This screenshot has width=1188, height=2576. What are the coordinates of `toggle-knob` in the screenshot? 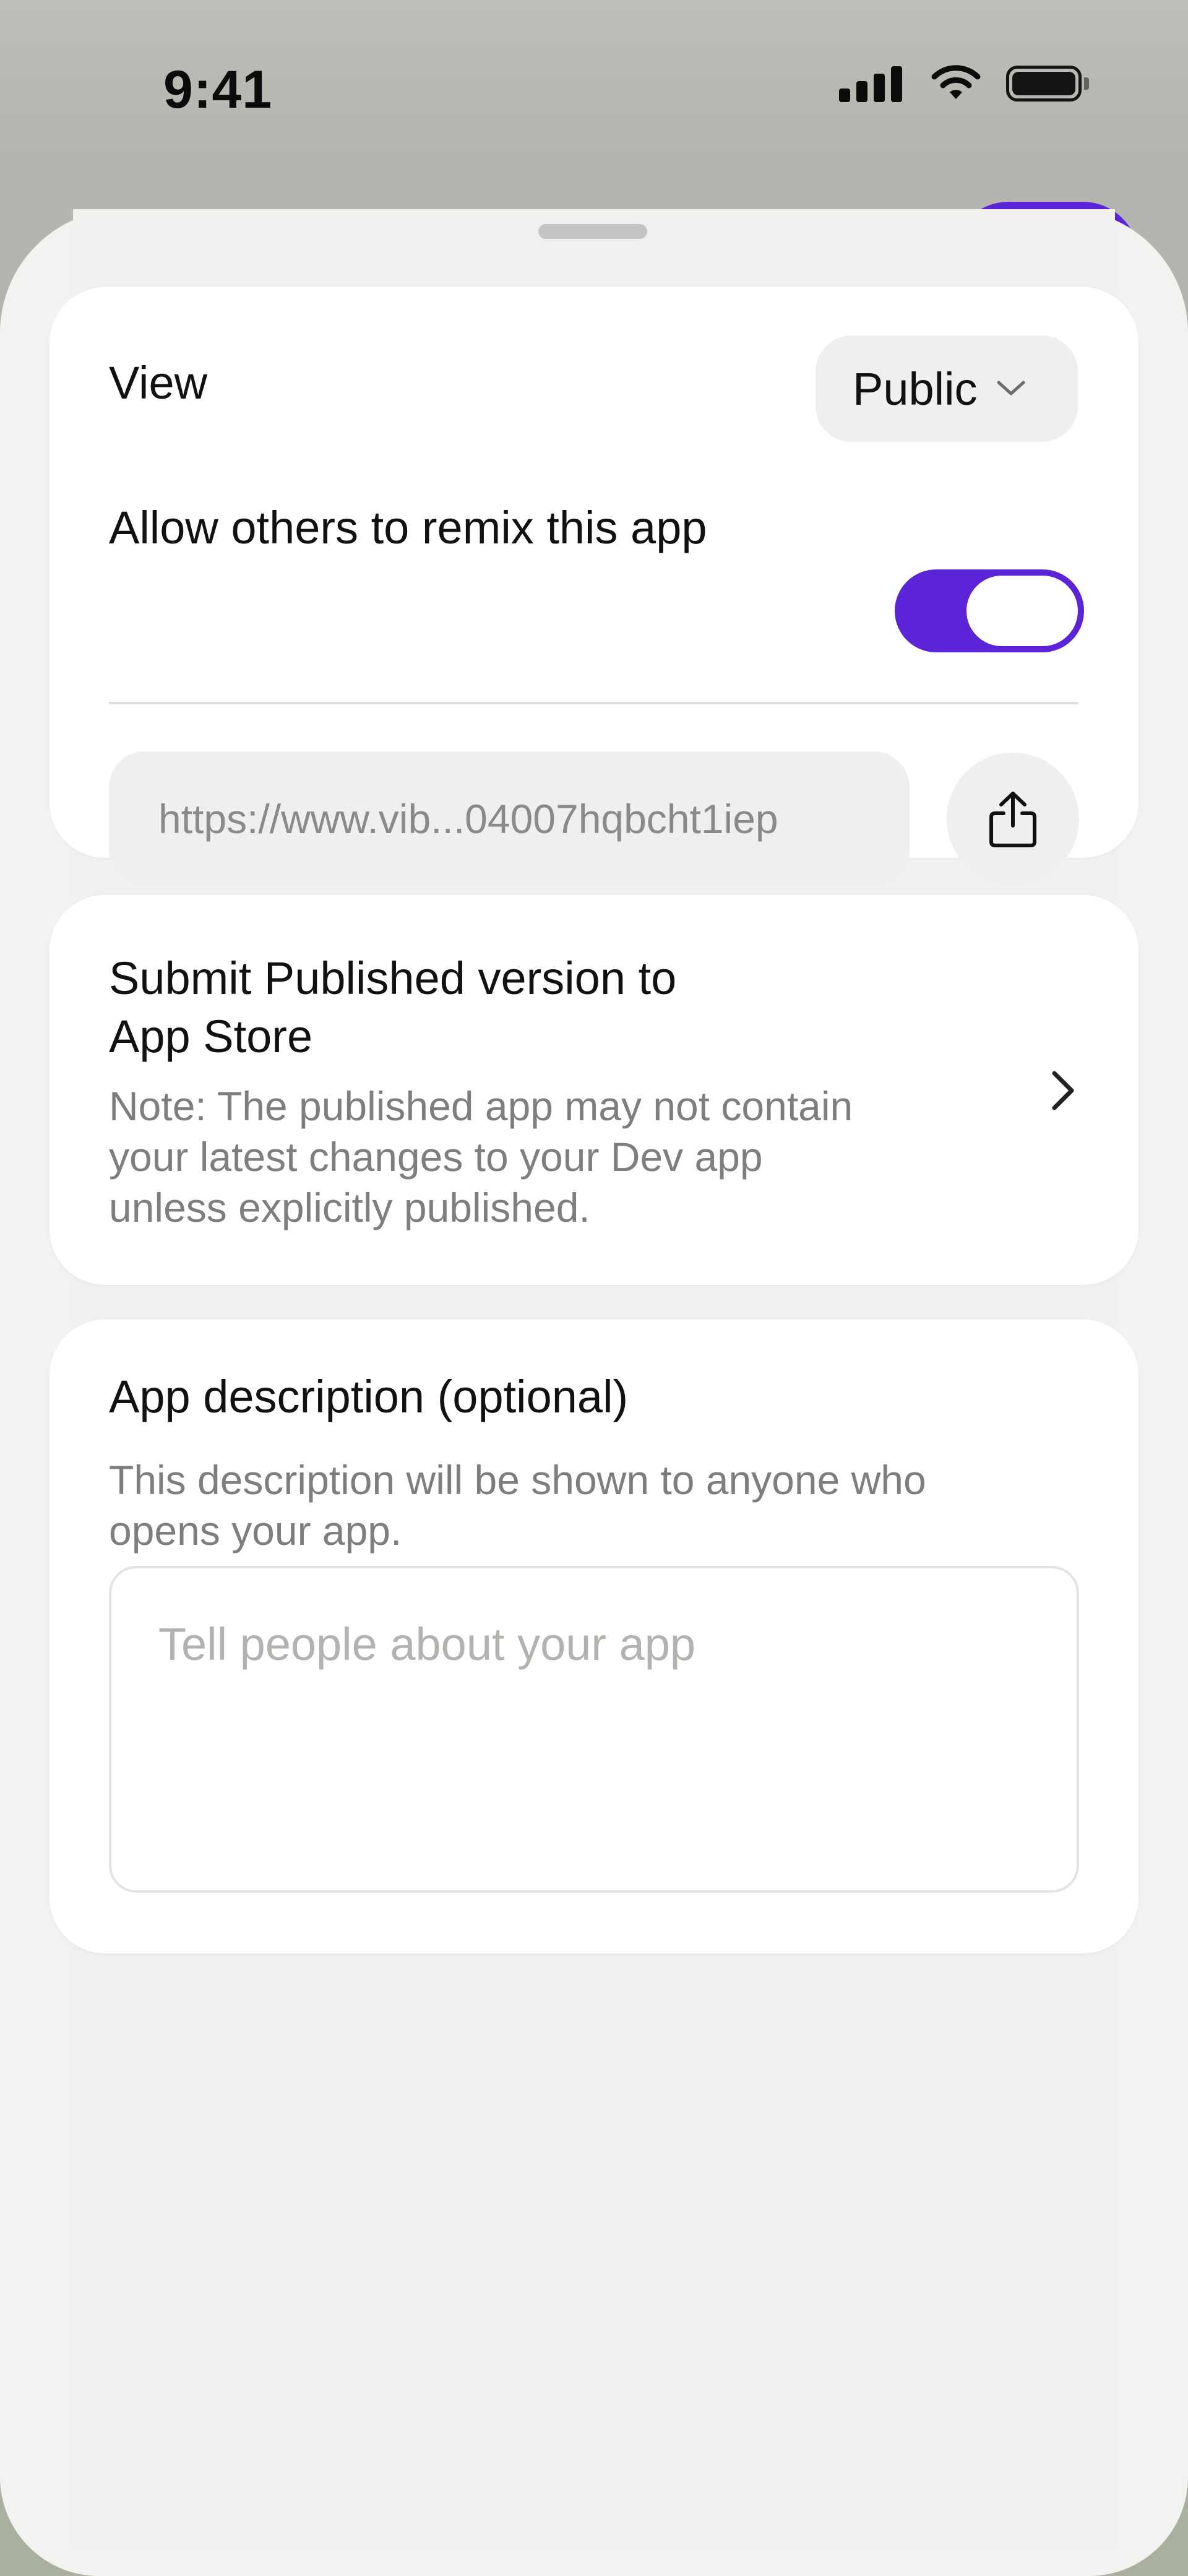 It's located at (1022, 611).